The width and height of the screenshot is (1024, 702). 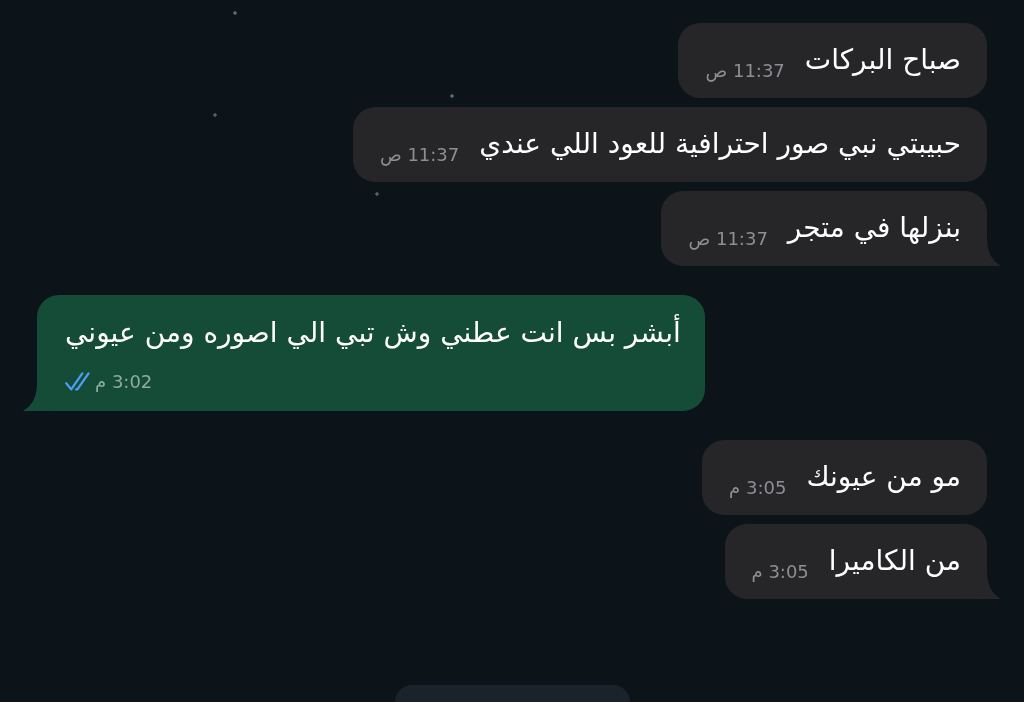 I want to click on message-text: مو من عيونك, so click(x=883, y=477).